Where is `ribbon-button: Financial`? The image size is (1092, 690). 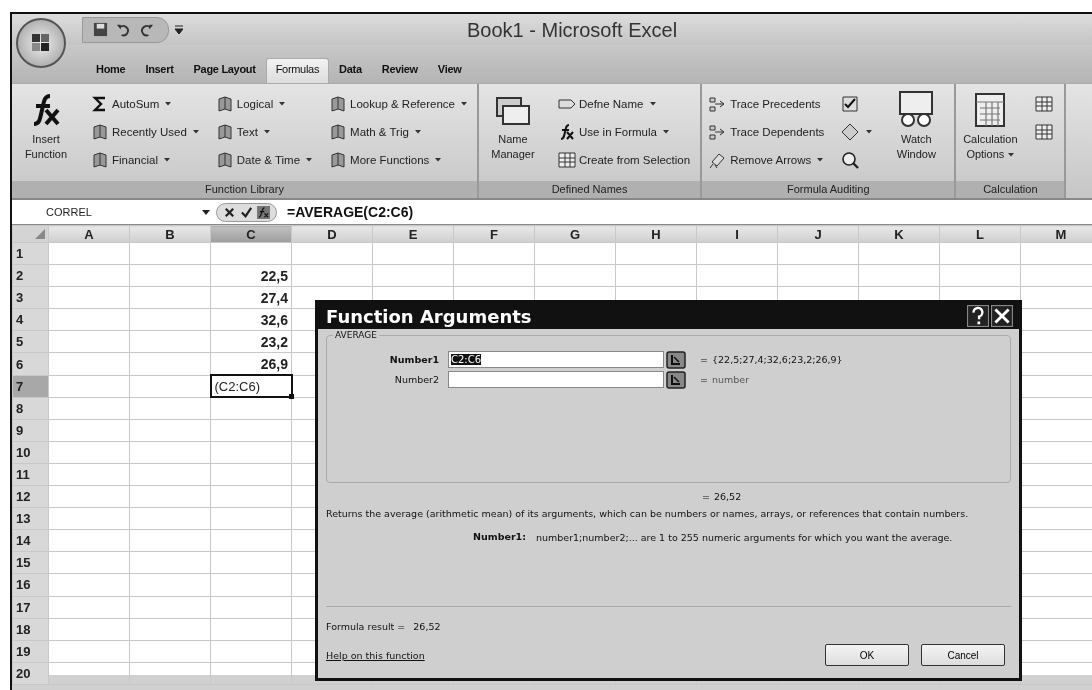
ribbon-button: Financial is located at coordinates (144, 159).